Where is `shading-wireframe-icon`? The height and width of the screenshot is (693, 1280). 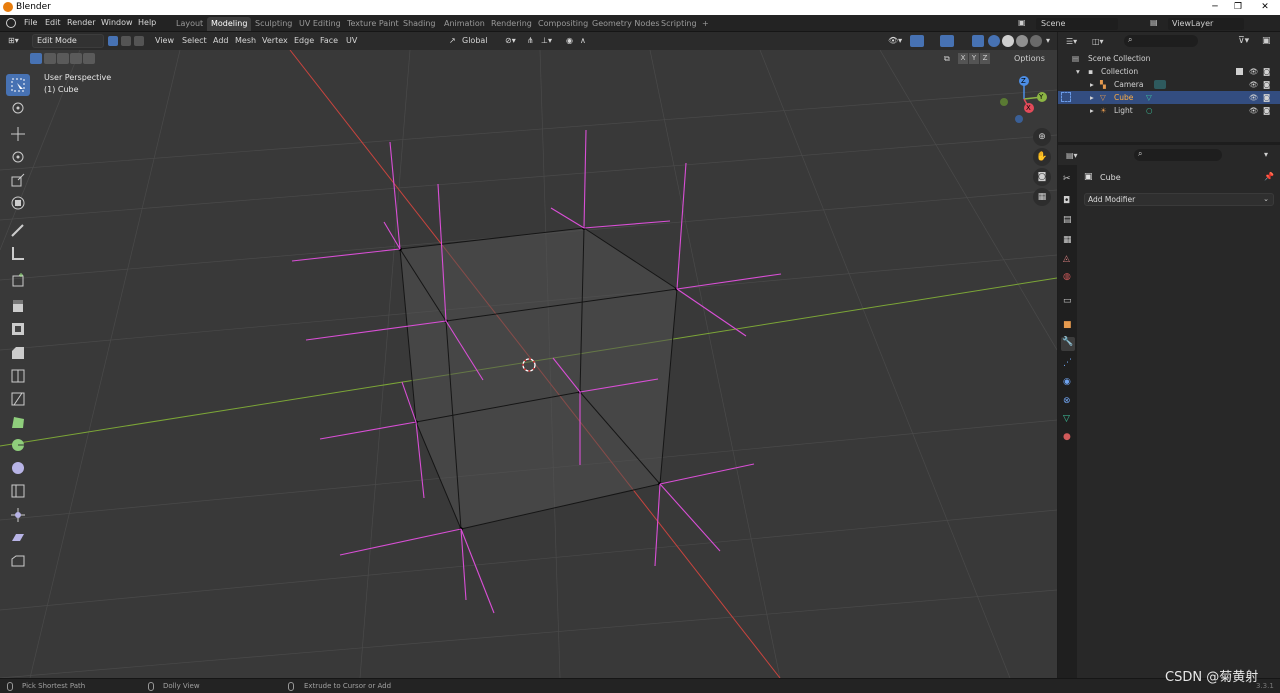 shading-wireframe-icon is located at coordinates (994, 41).